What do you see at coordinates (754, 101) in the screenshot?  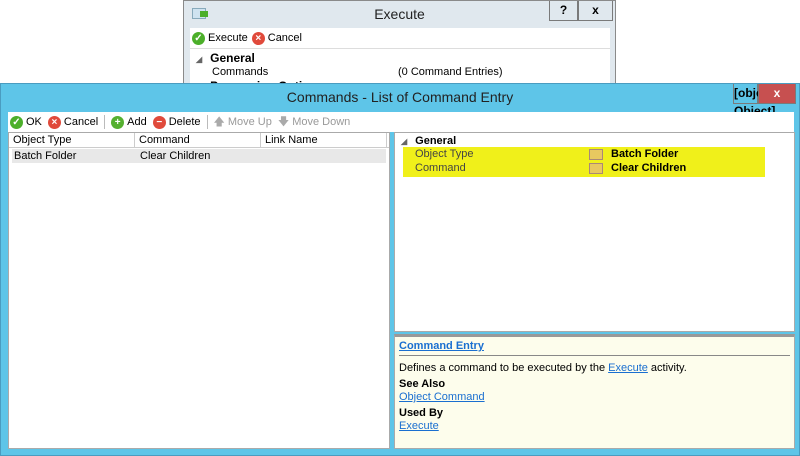 I see `help-button: [object Object]` at bounding box center [754, 101].